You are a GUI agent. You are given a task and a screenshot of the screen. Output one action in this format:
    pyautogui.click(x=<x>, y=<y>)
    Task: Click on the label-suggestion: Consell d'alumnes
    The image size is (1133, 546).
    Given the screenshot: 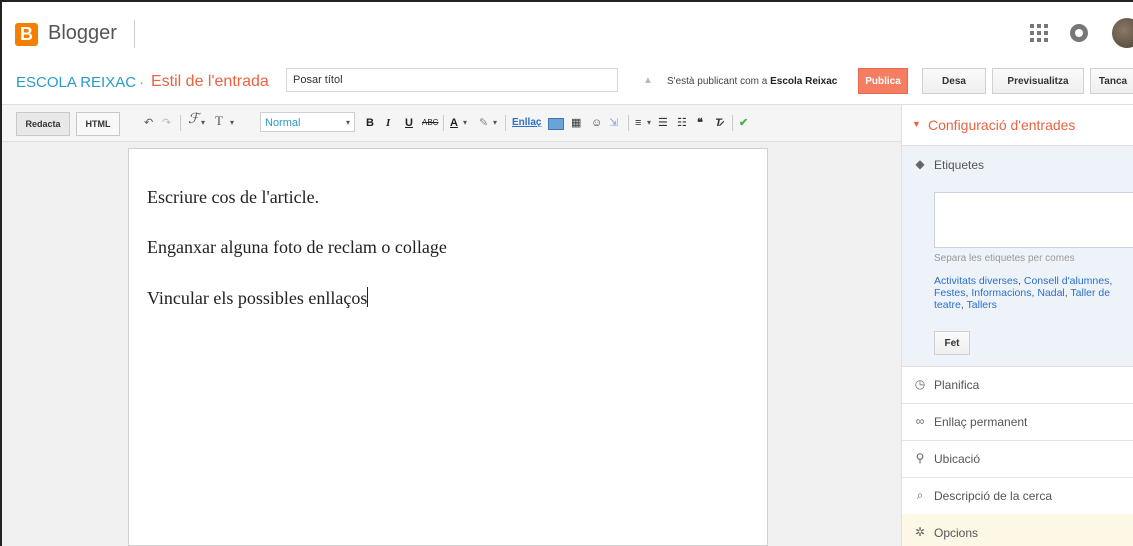 What is the action you would take?
    pyautogui.click(x=1066, y=281)
    